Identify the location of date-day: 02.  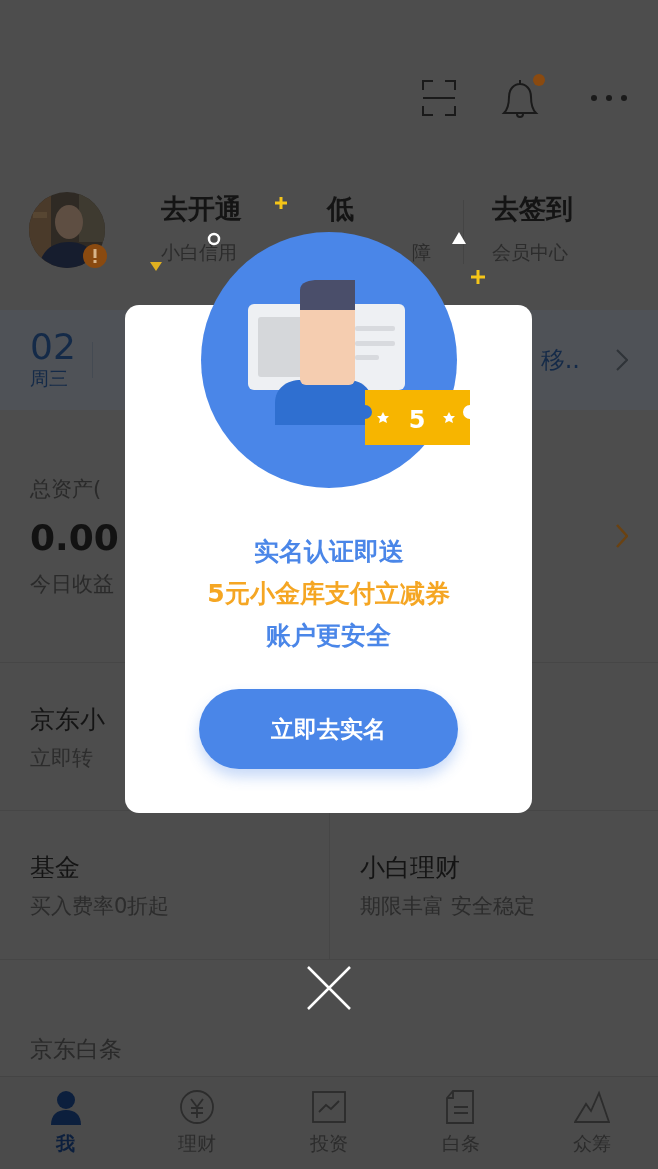
(60, 347).